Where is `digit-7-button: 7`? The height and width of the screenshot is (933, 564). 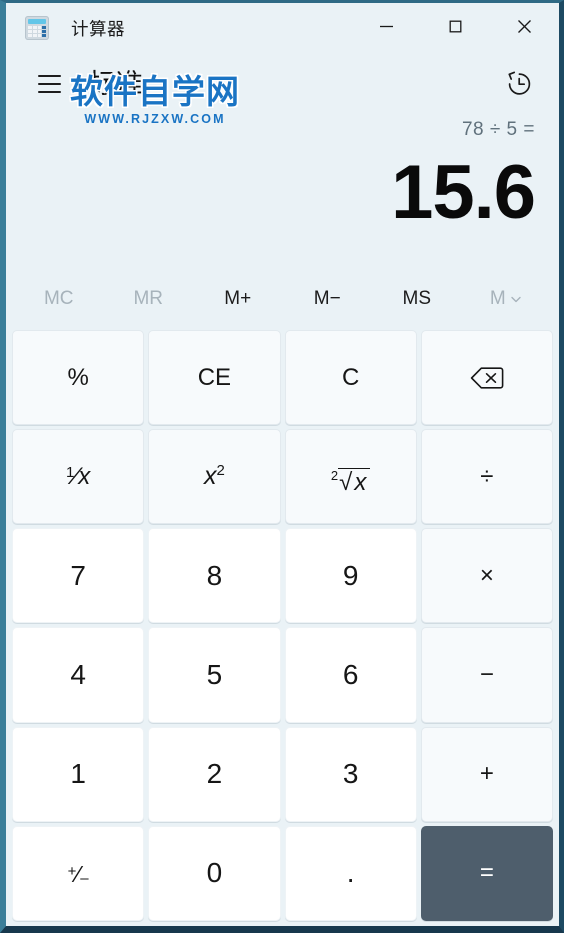
digit-7-button: 7 is located at coordinates (78, 576).